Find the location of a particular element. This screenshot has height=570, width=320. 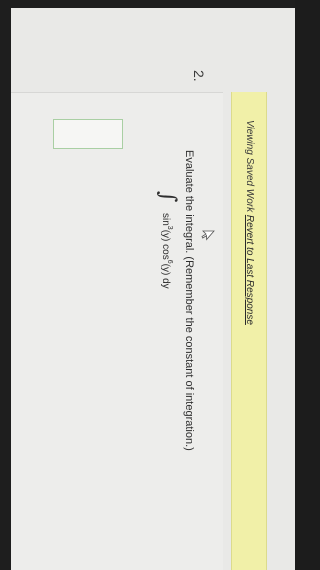

mouse-pointer-icon is located at coordinates (208, 235).